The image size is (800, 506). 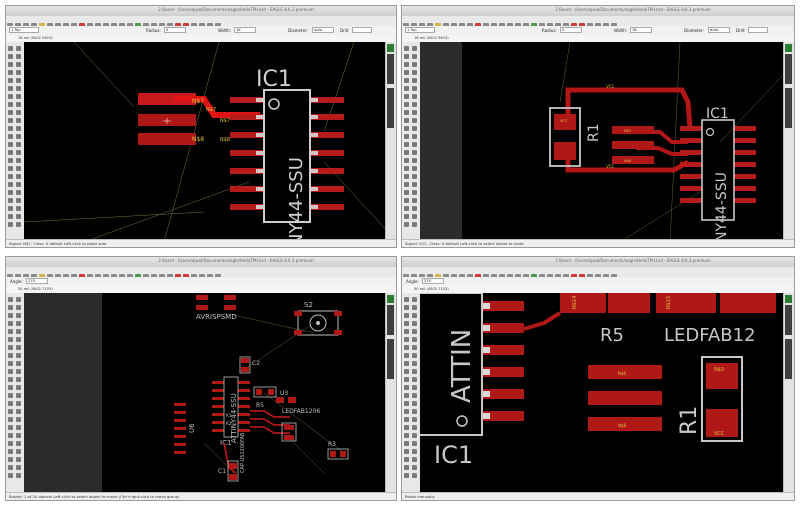 What do you see at coordinates (462, 366) in the screenshot?
I see `ic1-body-label: ATTIN` at bounding box center [462, 366].